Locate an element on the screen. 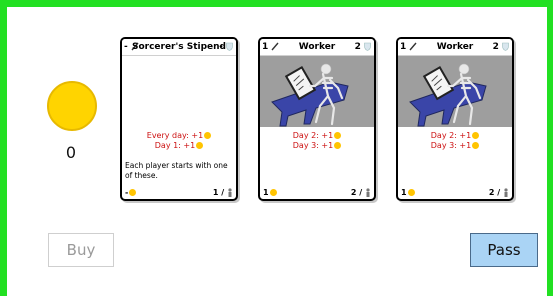 The image size is (553, 296). effect-line: Day 1: +1 is located at coordinates (179, 146).